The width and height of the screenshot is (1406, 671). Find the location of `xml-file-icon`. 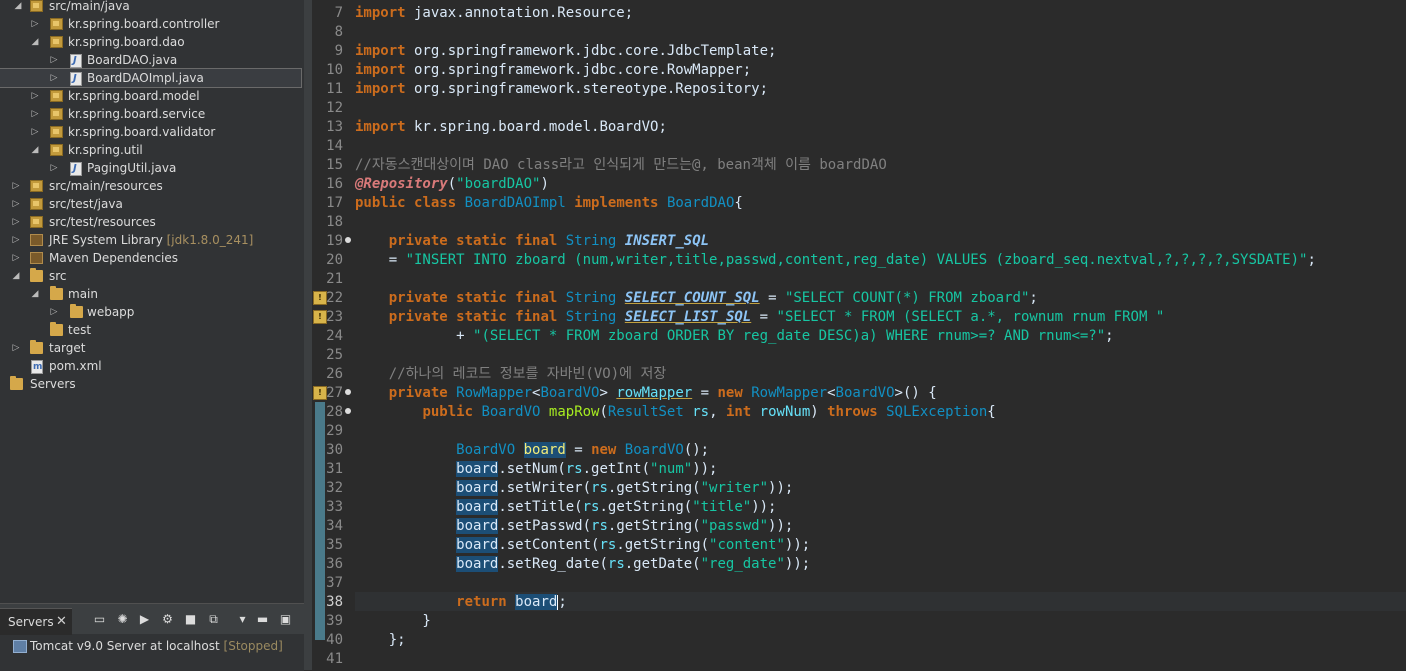

xml-file-icon is located at coordinates (37, 367).